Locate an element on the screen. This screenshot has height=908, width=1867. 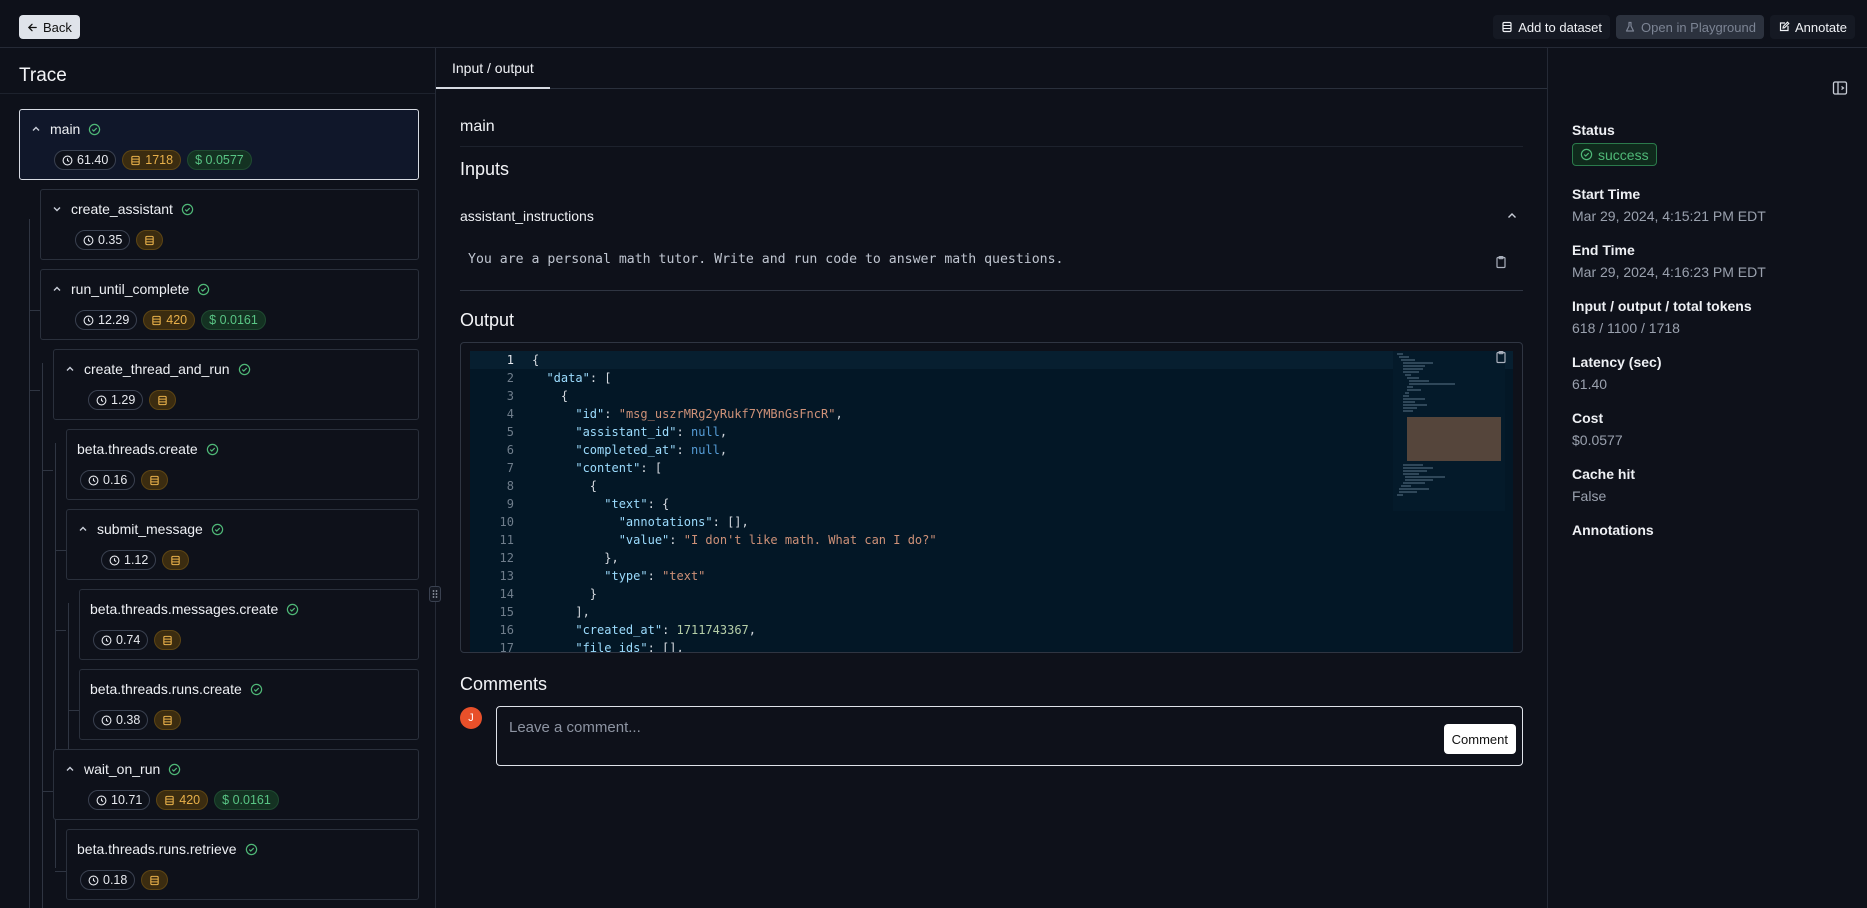
code-line: 15 ], is located at coordinates (991, 612).